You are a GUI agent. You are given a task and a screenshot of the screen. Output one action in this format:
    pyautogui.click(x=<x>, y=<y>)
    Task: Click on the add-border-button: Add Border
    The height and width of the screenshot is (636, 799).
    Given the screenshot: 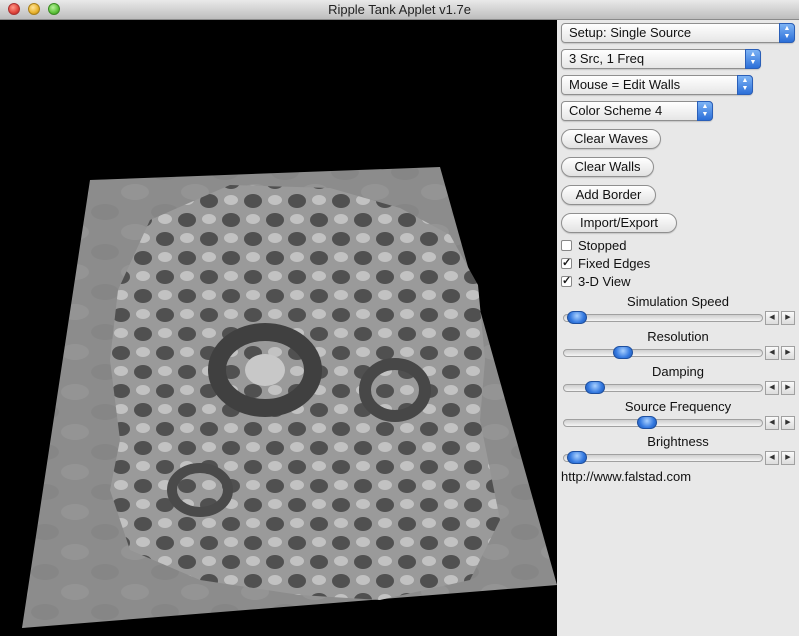 What is the action you would take?
    pyautogui.click(x=608, y=195)
    